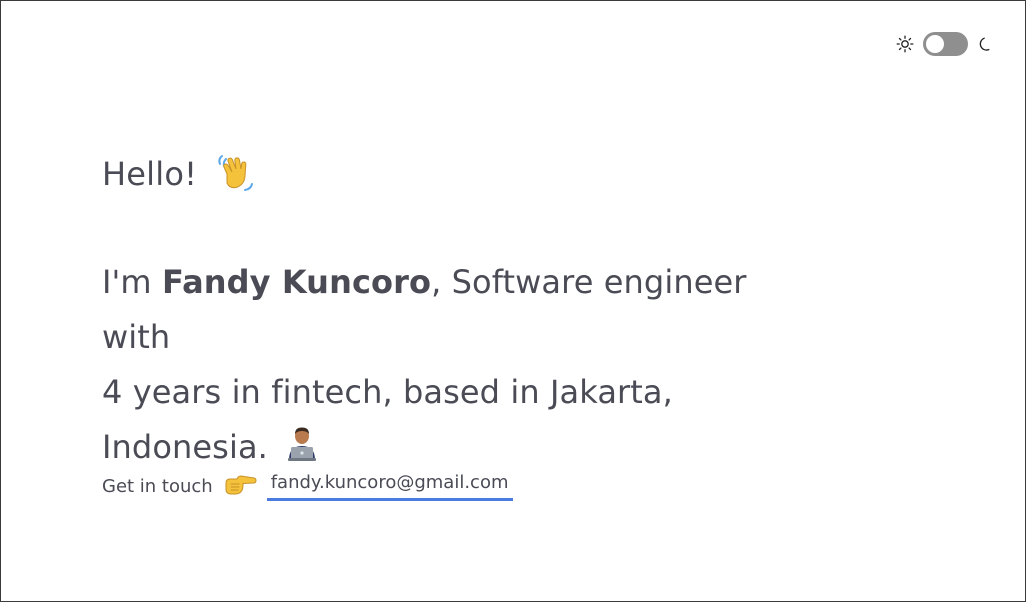 This screenshot has height=602, width=1026. What do you see at coordinates (150, 174) in the screenshot?
I see `greeting-text: Hello!` at bounding box center [150, 174].